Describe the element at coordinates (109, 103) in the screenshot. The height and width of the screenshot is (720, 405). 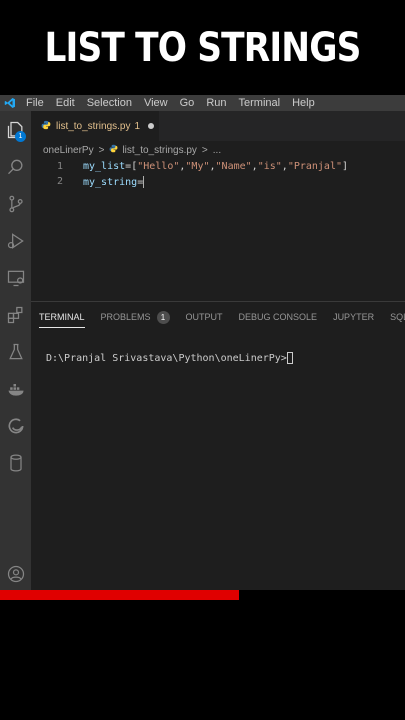
I see `menu-selection: Selection` at that location.